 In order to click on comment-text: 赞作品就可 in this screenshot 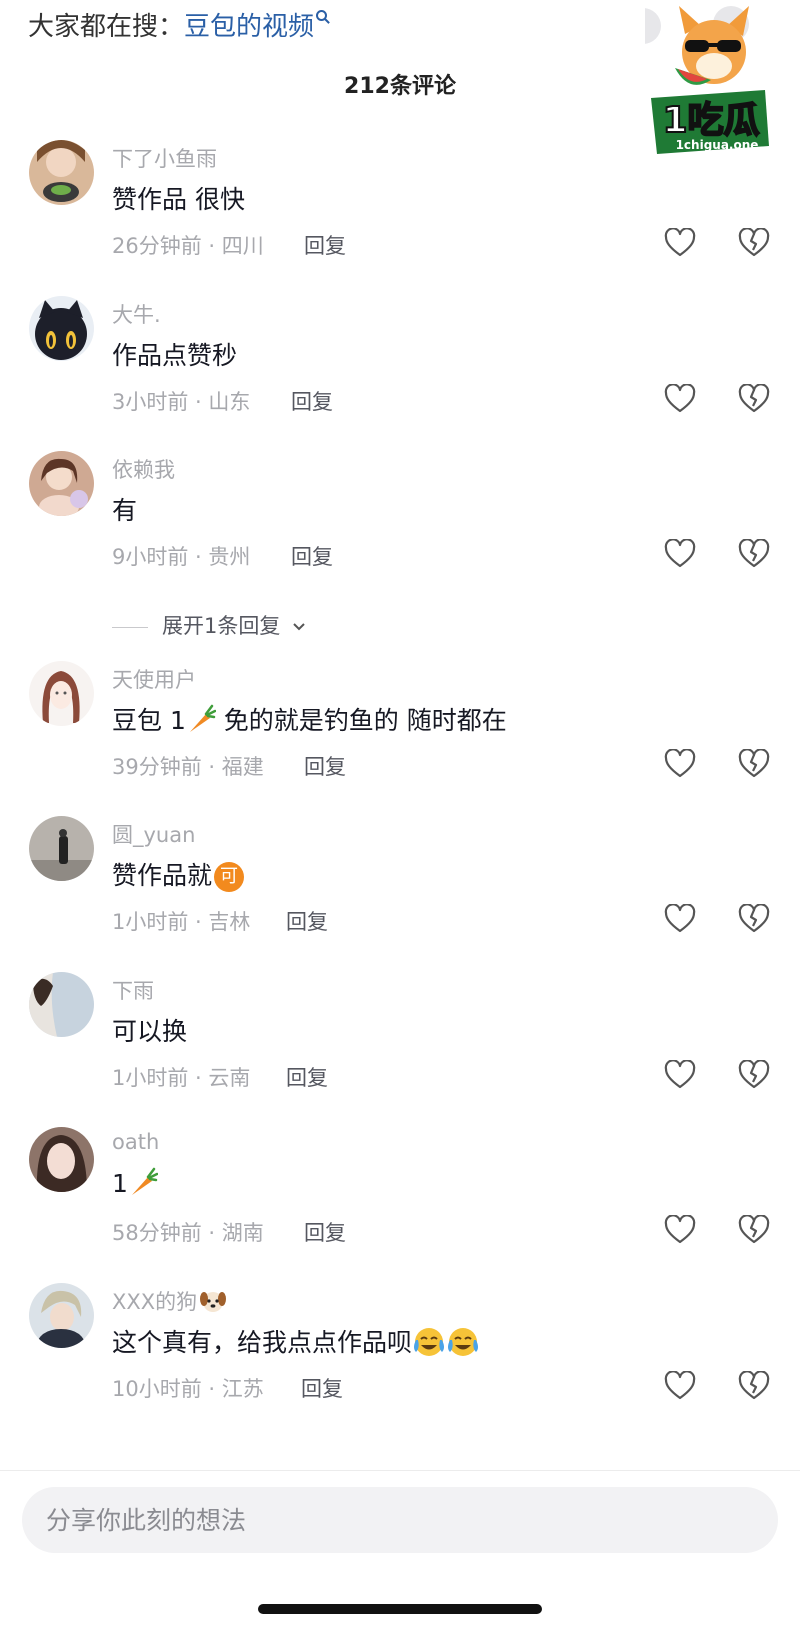, I will do `click(178, 874)`.